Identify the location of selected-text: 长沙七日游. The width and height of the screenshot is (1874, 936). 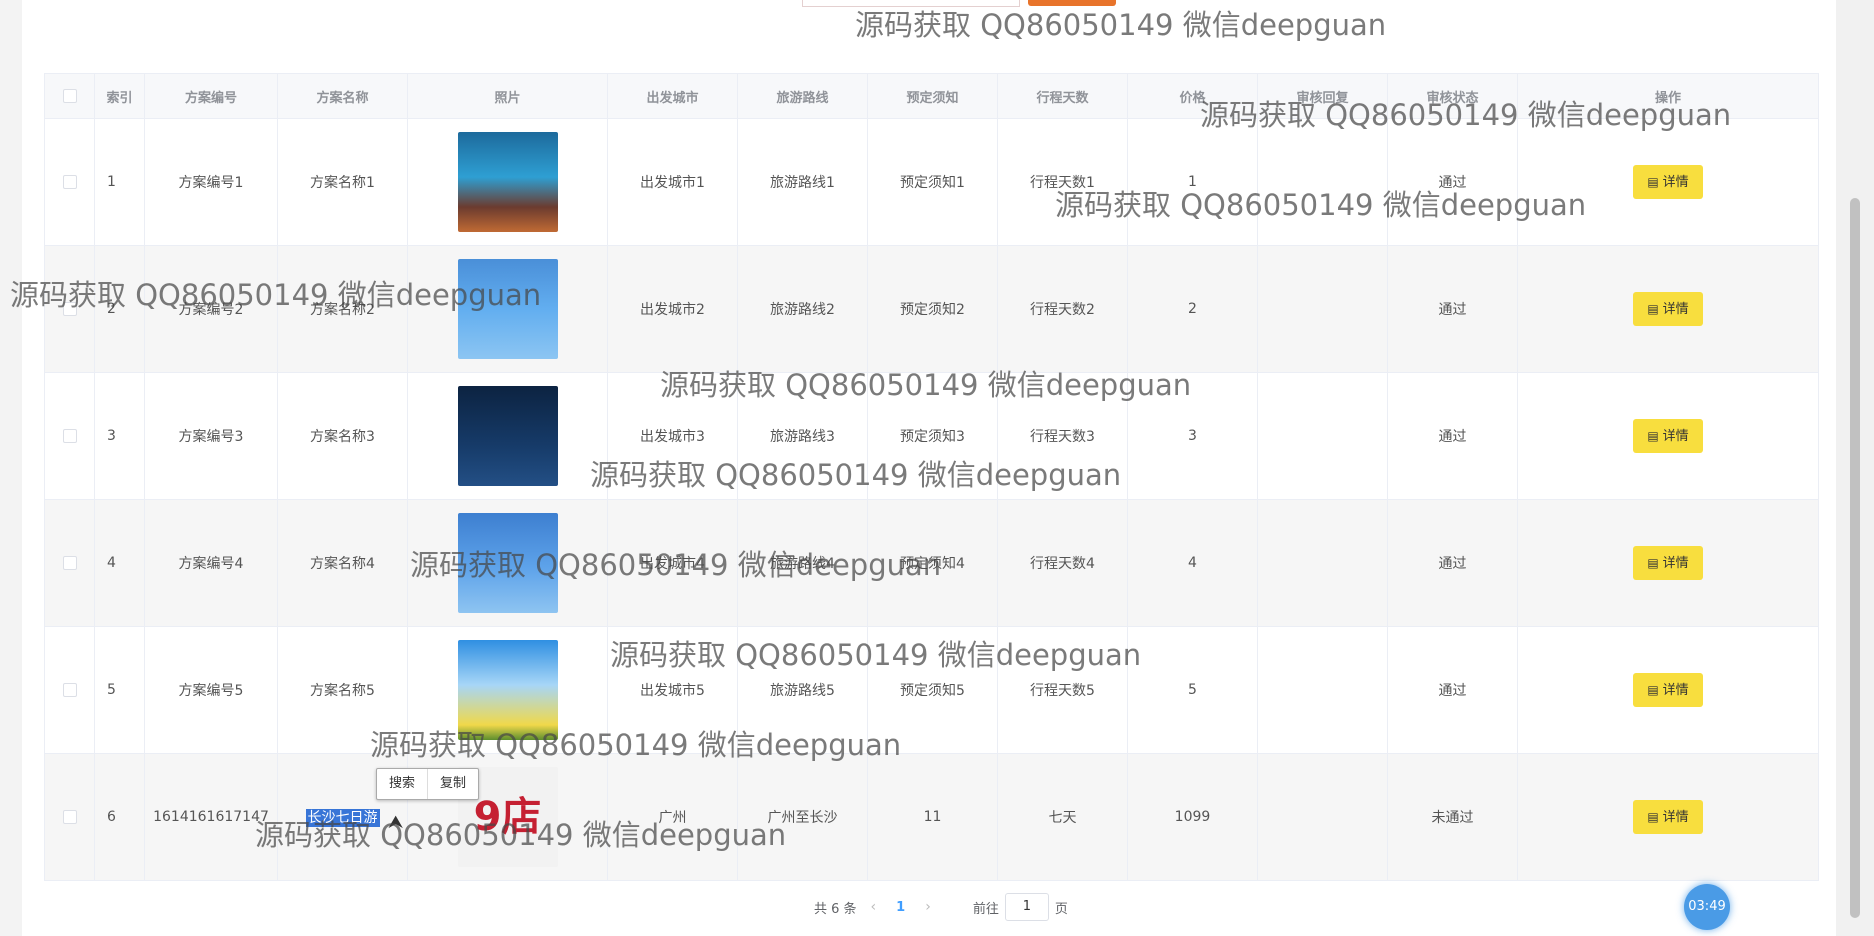
(342, 818).